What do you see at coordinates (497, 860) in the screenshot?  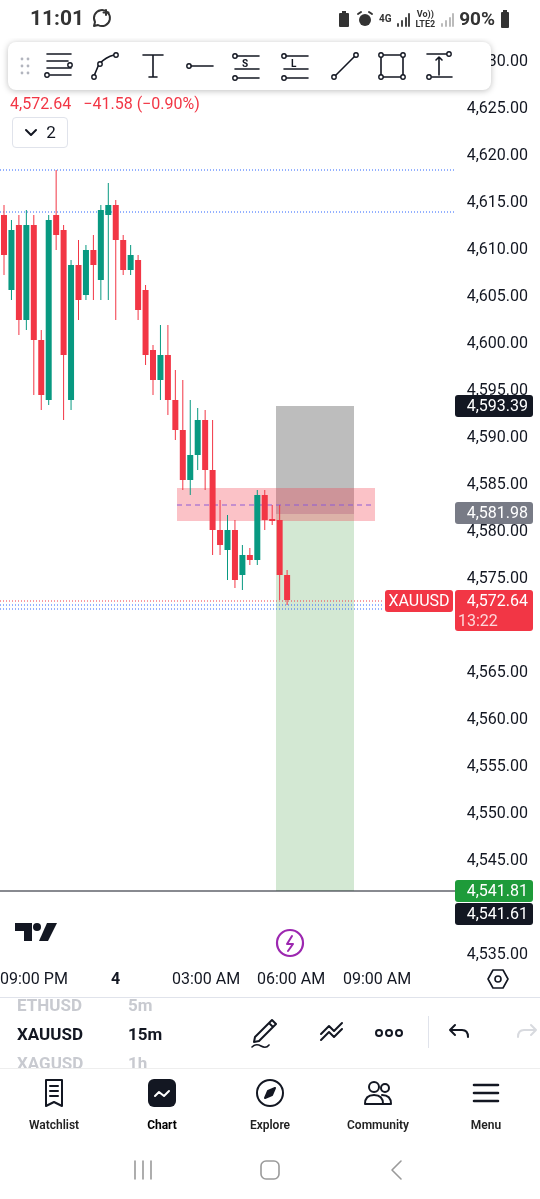 I see `price-label: 4,545.00` at bounding box center [497, 860].